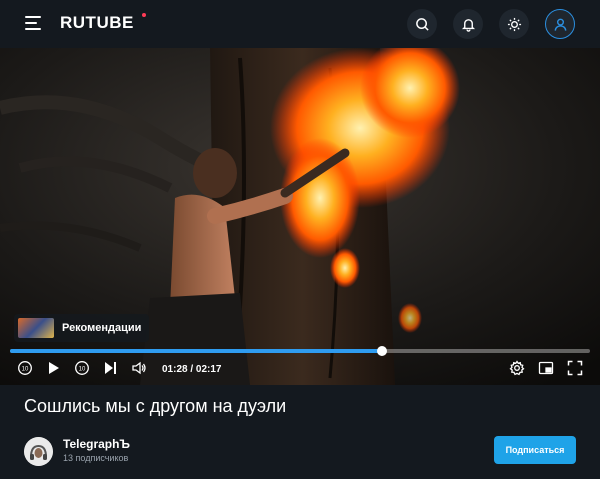 Image resolution: width=600 pixels, height=479 pixels. What do you see at coordinates (192, 369) in the screenshot?
I see `time-display: 01:28 / 02:17` at bounding box center [192, 369].